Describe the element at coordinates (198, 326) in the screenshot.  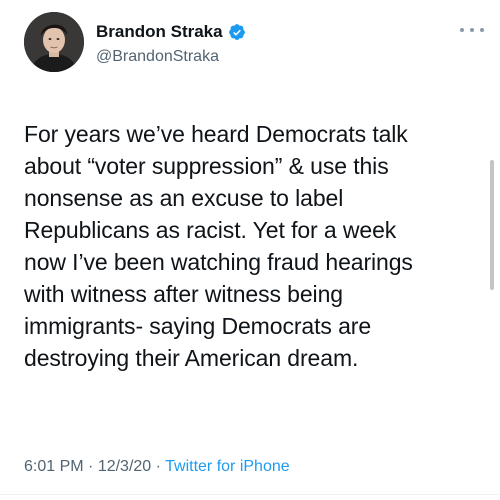
I see `tweet-text-line: immigrants- saying Democrats are` at that location.